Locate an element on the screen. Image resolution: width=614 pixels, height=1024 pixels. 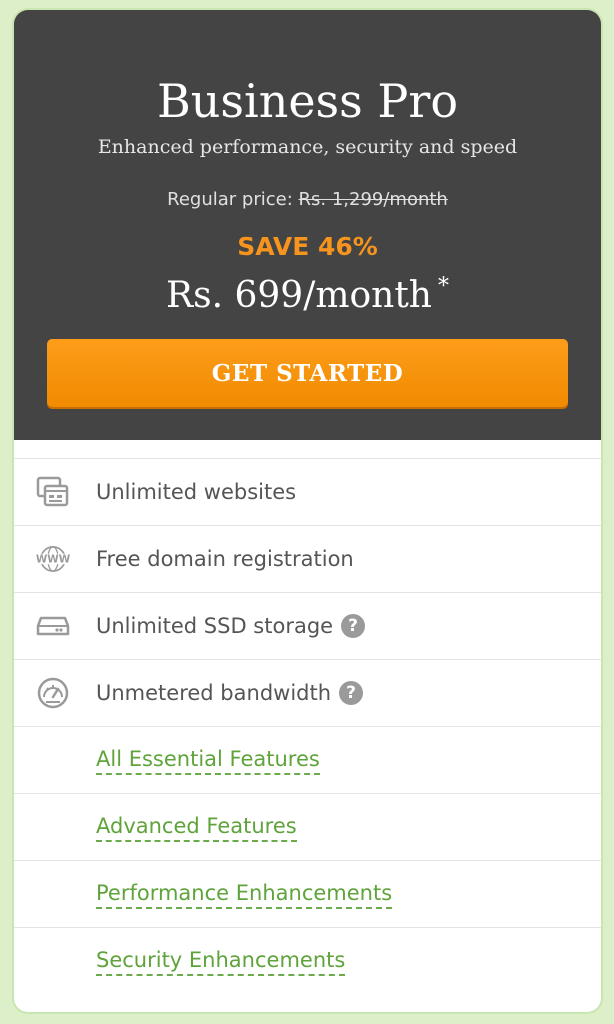
feature-label: Unlimited SSD storage? is located at coordinates (231, 626).